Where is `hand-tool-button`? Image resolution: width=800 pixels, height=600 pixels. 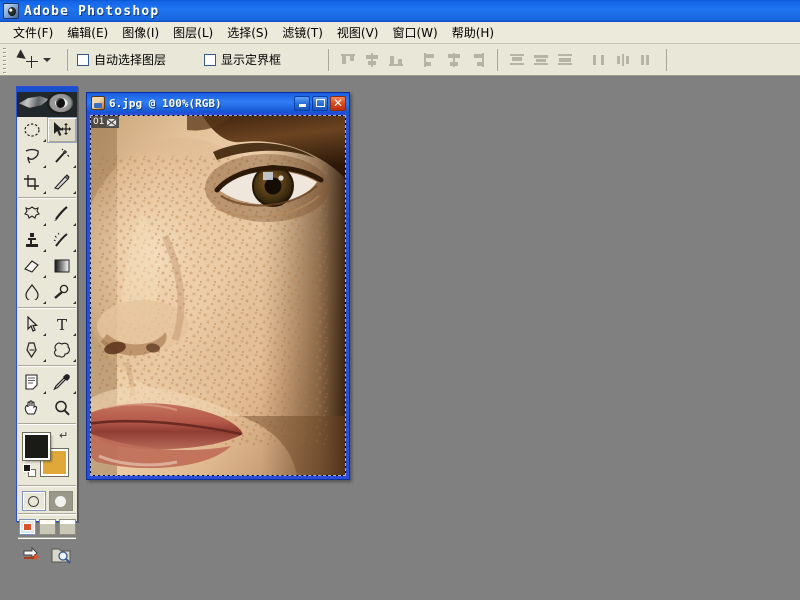
hand-tool-button is located at coordinates (32, 408).